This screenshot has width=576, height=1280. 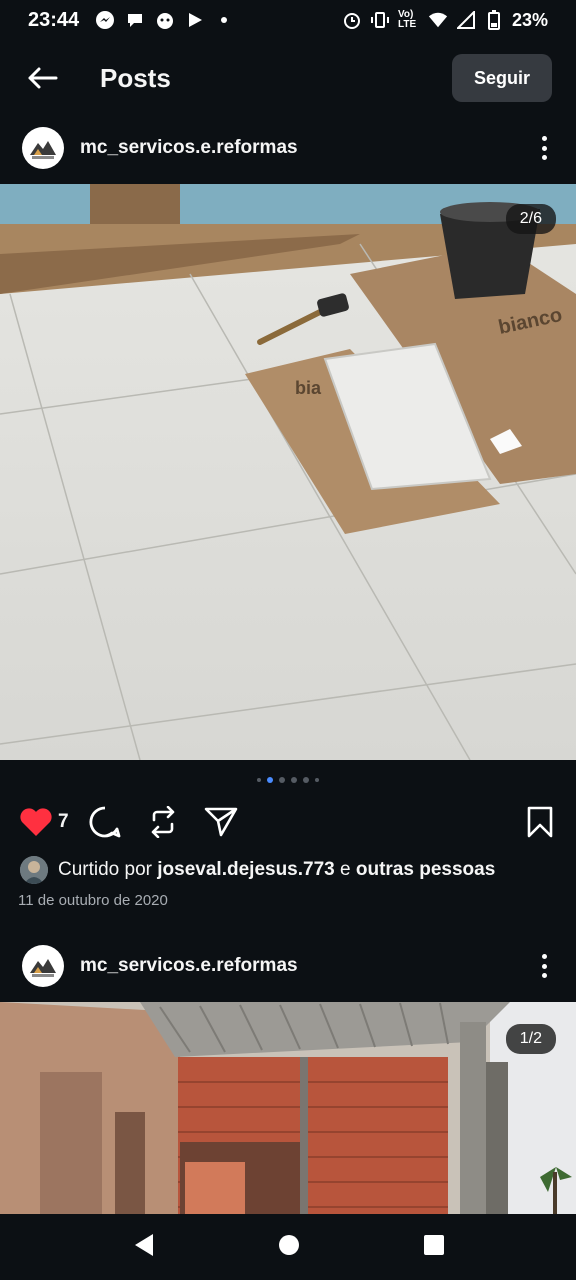 I want to click on status-bar: 23:44 Vo) LTE 23%, so click(x=288, y=20).